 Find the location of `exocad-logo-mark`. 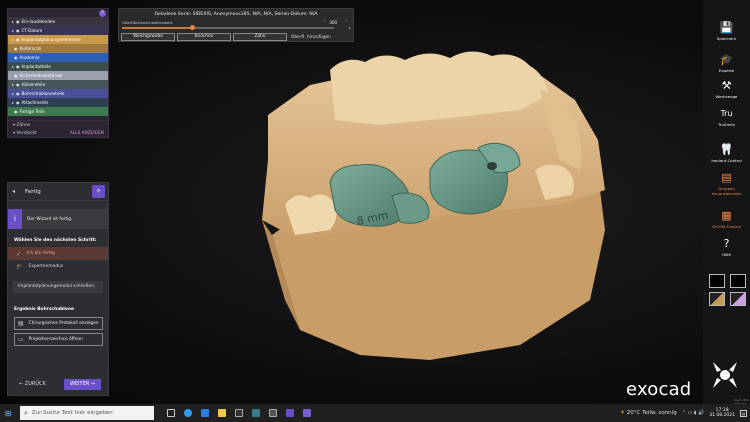

exocad-logo-mark is located at coordinates (725, 375).